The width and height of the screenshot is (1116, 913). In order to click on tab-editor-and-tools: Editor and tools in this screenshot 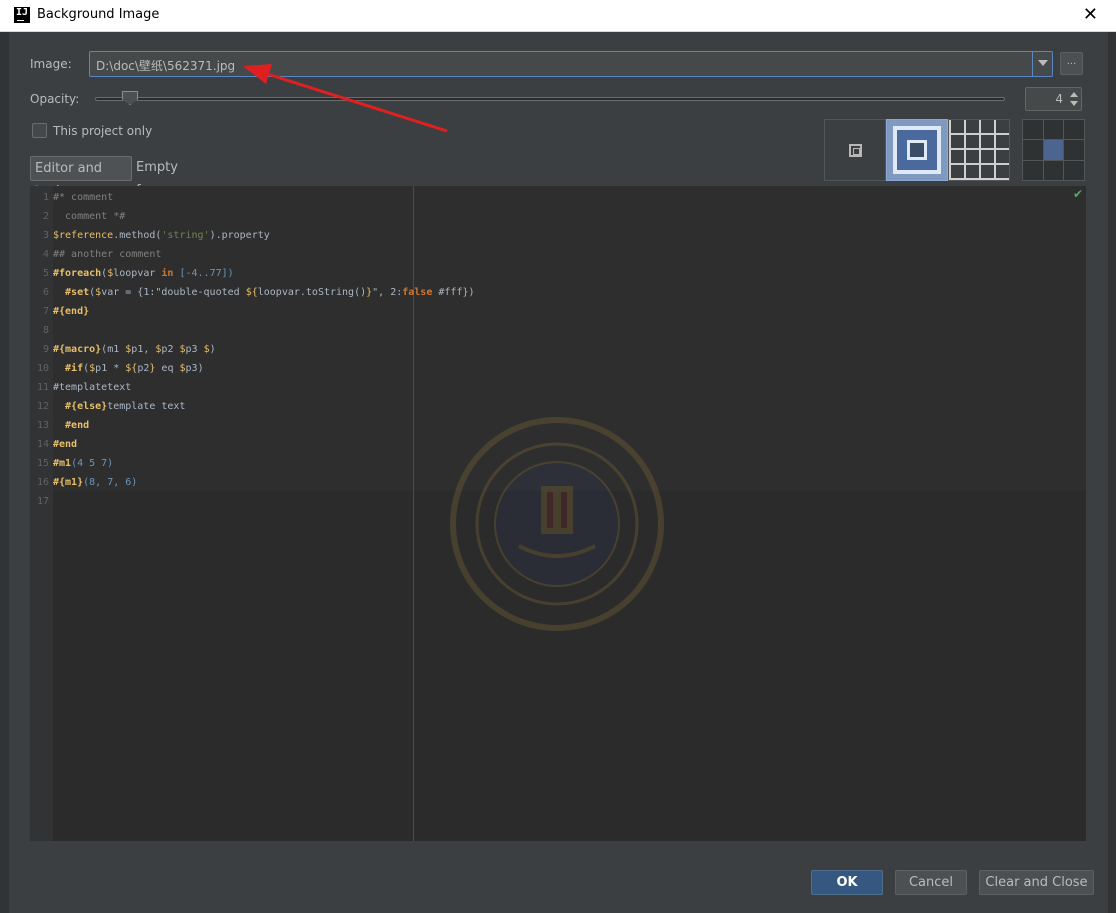, I will do `click(81, 177)`.